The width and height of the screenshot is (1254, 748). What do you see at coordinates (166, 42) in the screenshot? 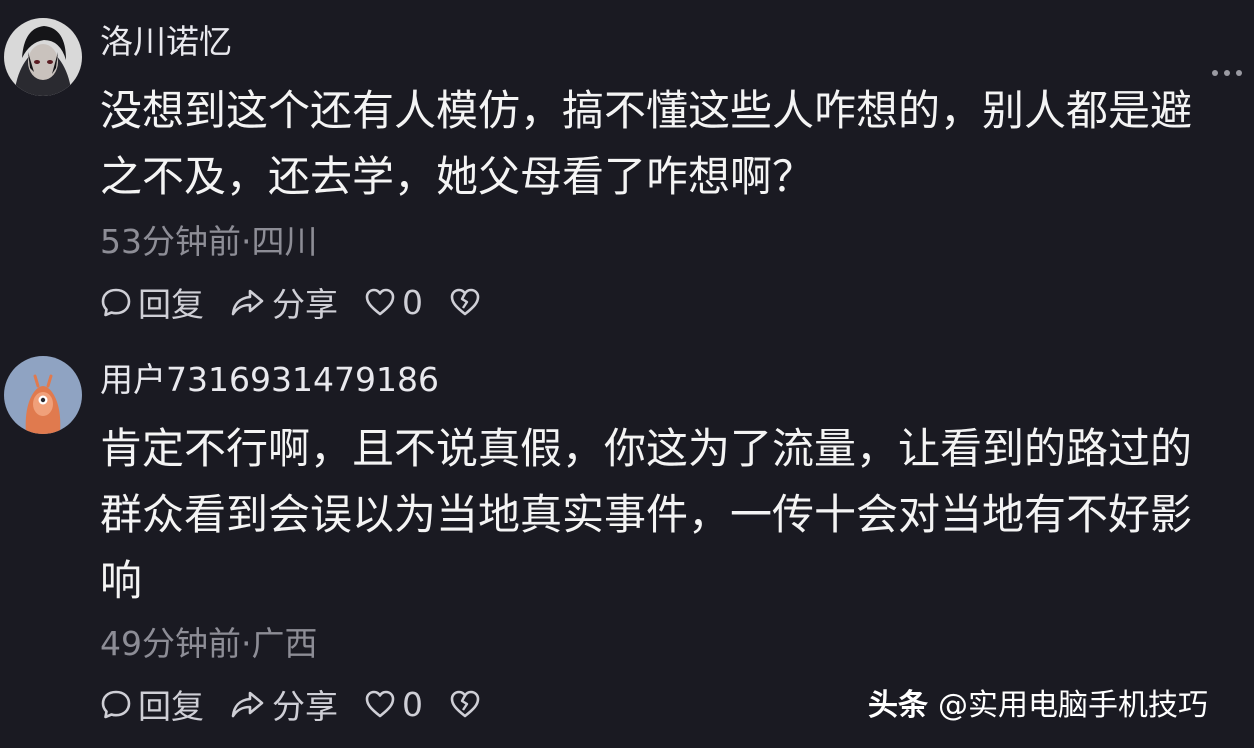
I see `username: 洛川诺忆` at bounding box center [166, 42].